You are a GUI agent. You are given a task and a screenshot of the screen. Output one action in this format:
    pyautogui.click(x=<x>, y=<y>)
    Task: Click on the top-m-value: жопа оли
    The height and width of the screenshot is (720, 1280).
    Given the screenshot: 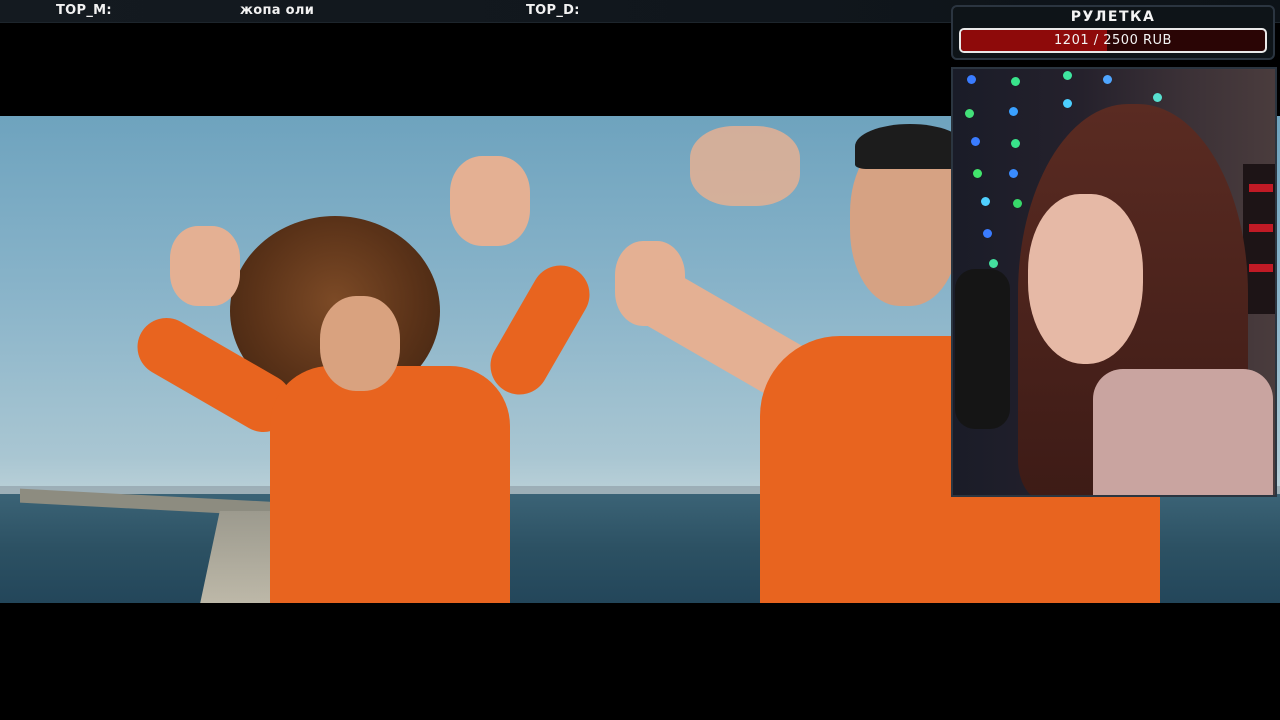 What is the action you would take?
    pyautogui.click(x=277, y=10)
    